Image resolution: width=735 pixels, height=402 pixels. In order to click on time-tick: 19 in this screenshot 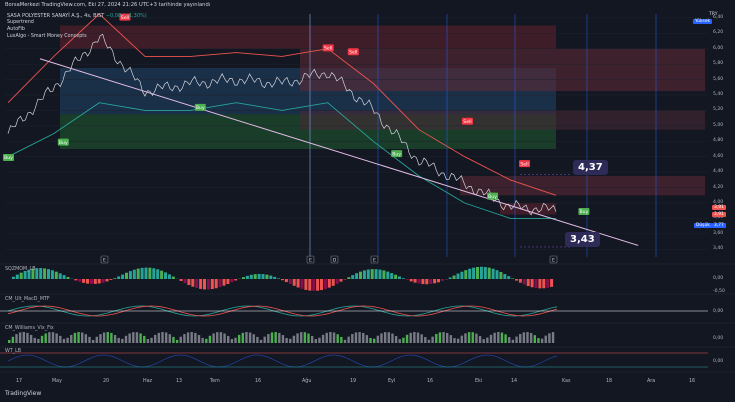, I will do `click(353, 381)`.